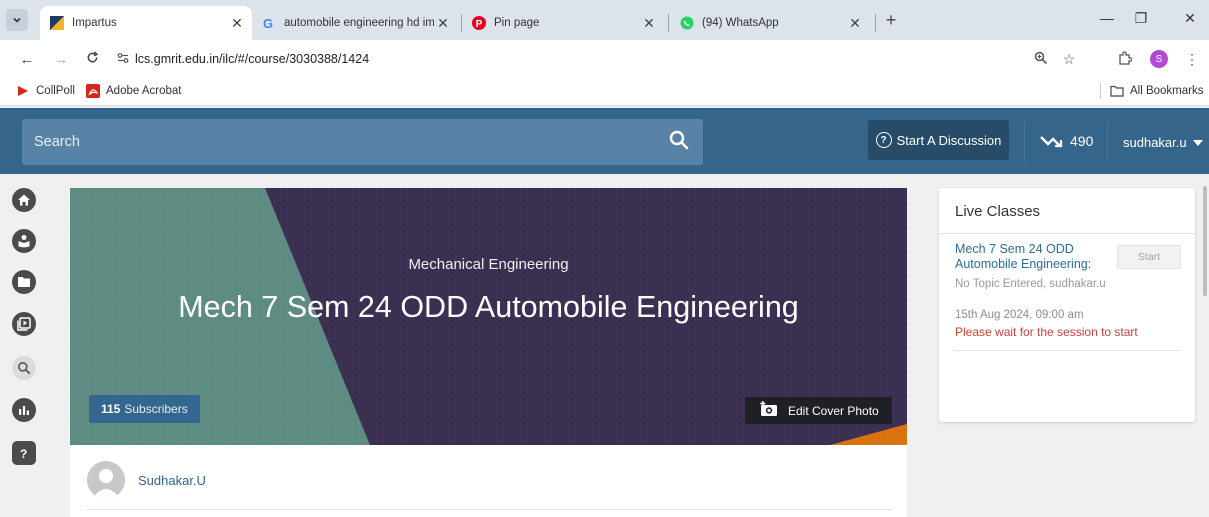  I want to click on help-circle-icon: ?, so click(883, 140).